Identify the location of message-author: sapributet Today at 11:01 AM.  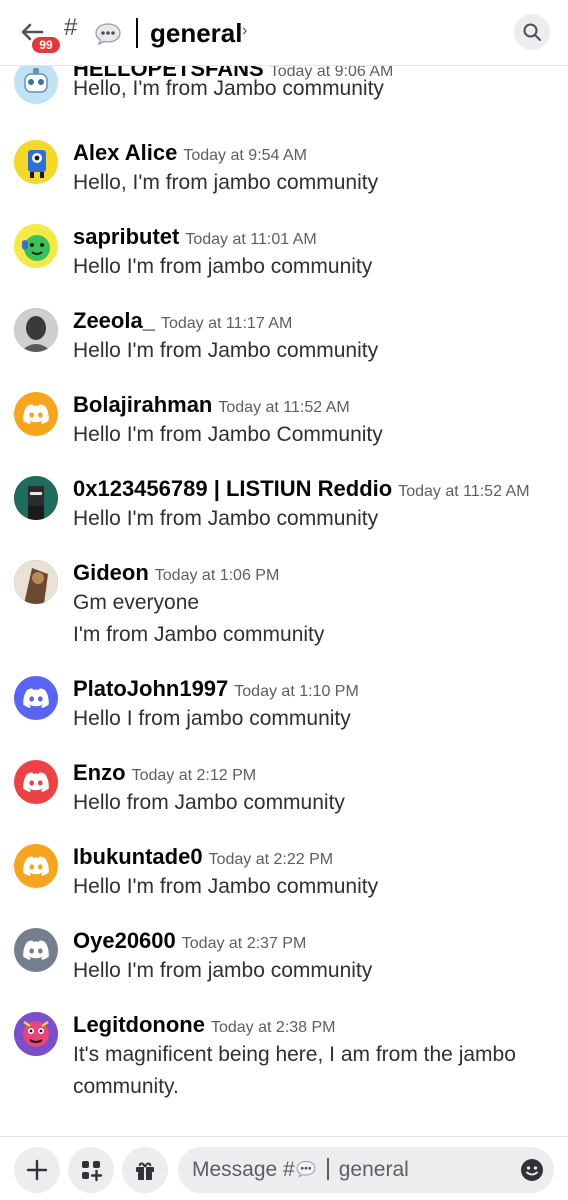
(195, 237).